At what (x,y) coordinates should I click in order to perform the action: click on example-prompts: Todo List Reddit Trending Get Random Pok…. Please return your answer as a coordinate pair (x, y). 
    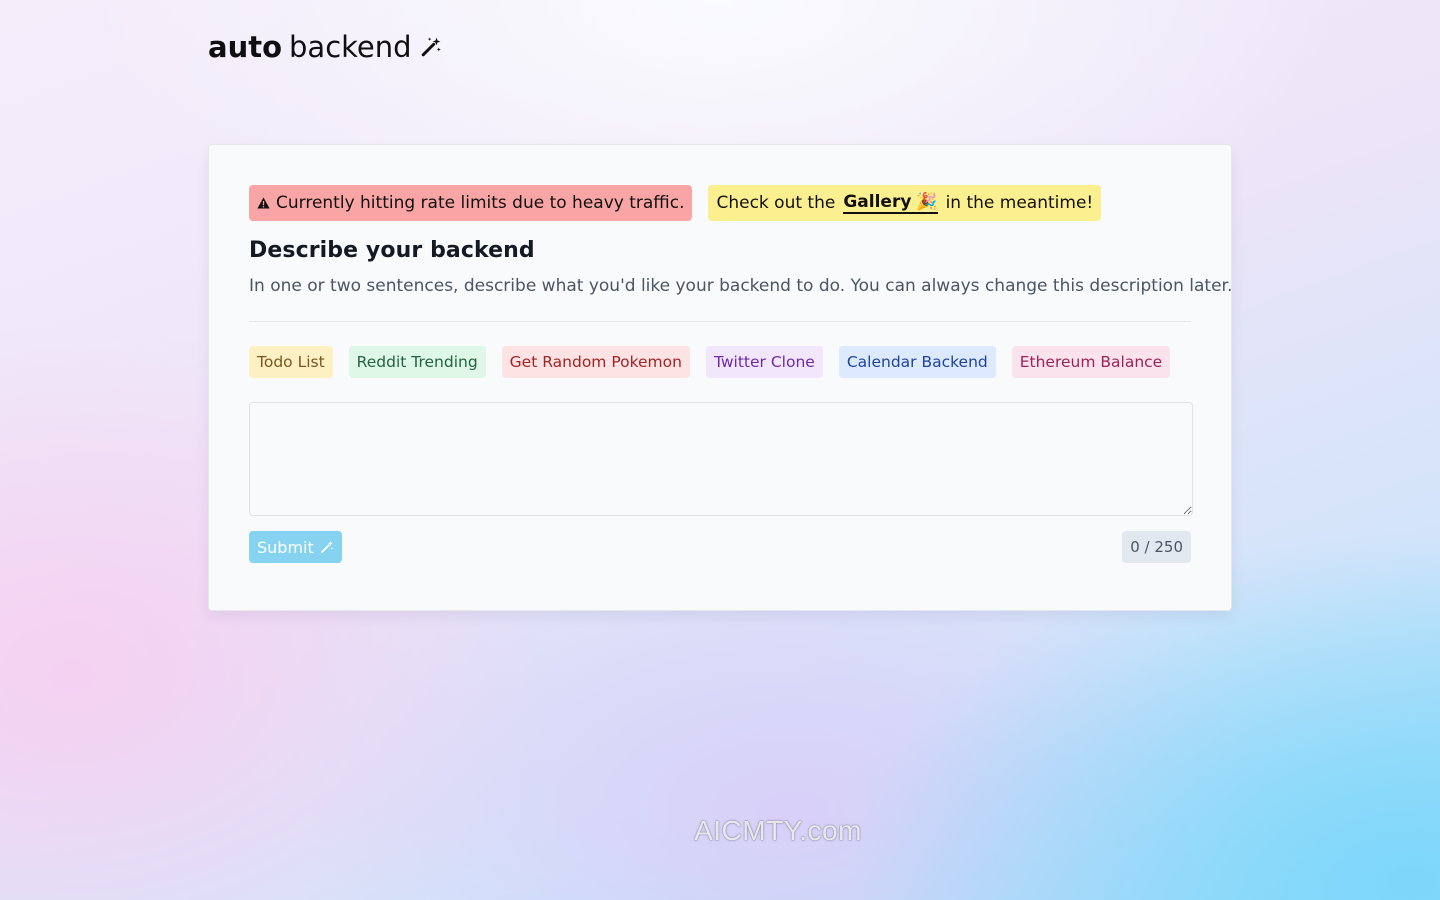
    Looking at the image, I should click on (720, 362).